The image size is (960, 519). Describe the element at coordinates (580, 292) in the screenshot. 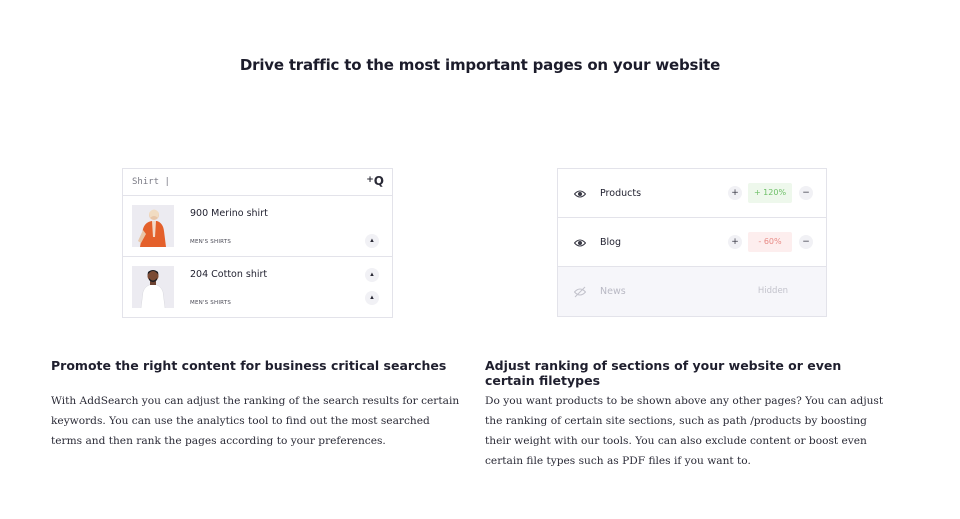

I see `eye-off-icon` at that location.